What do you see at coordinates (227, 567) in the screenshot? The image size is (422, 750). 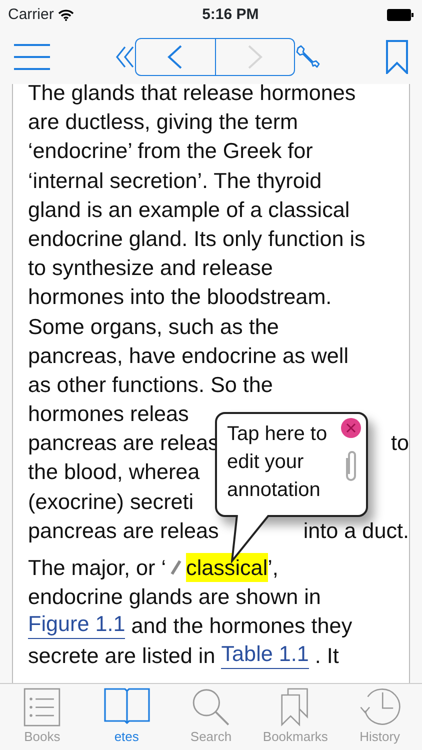 I see `highlighted-text: classical` at bounding box center [227, 567].